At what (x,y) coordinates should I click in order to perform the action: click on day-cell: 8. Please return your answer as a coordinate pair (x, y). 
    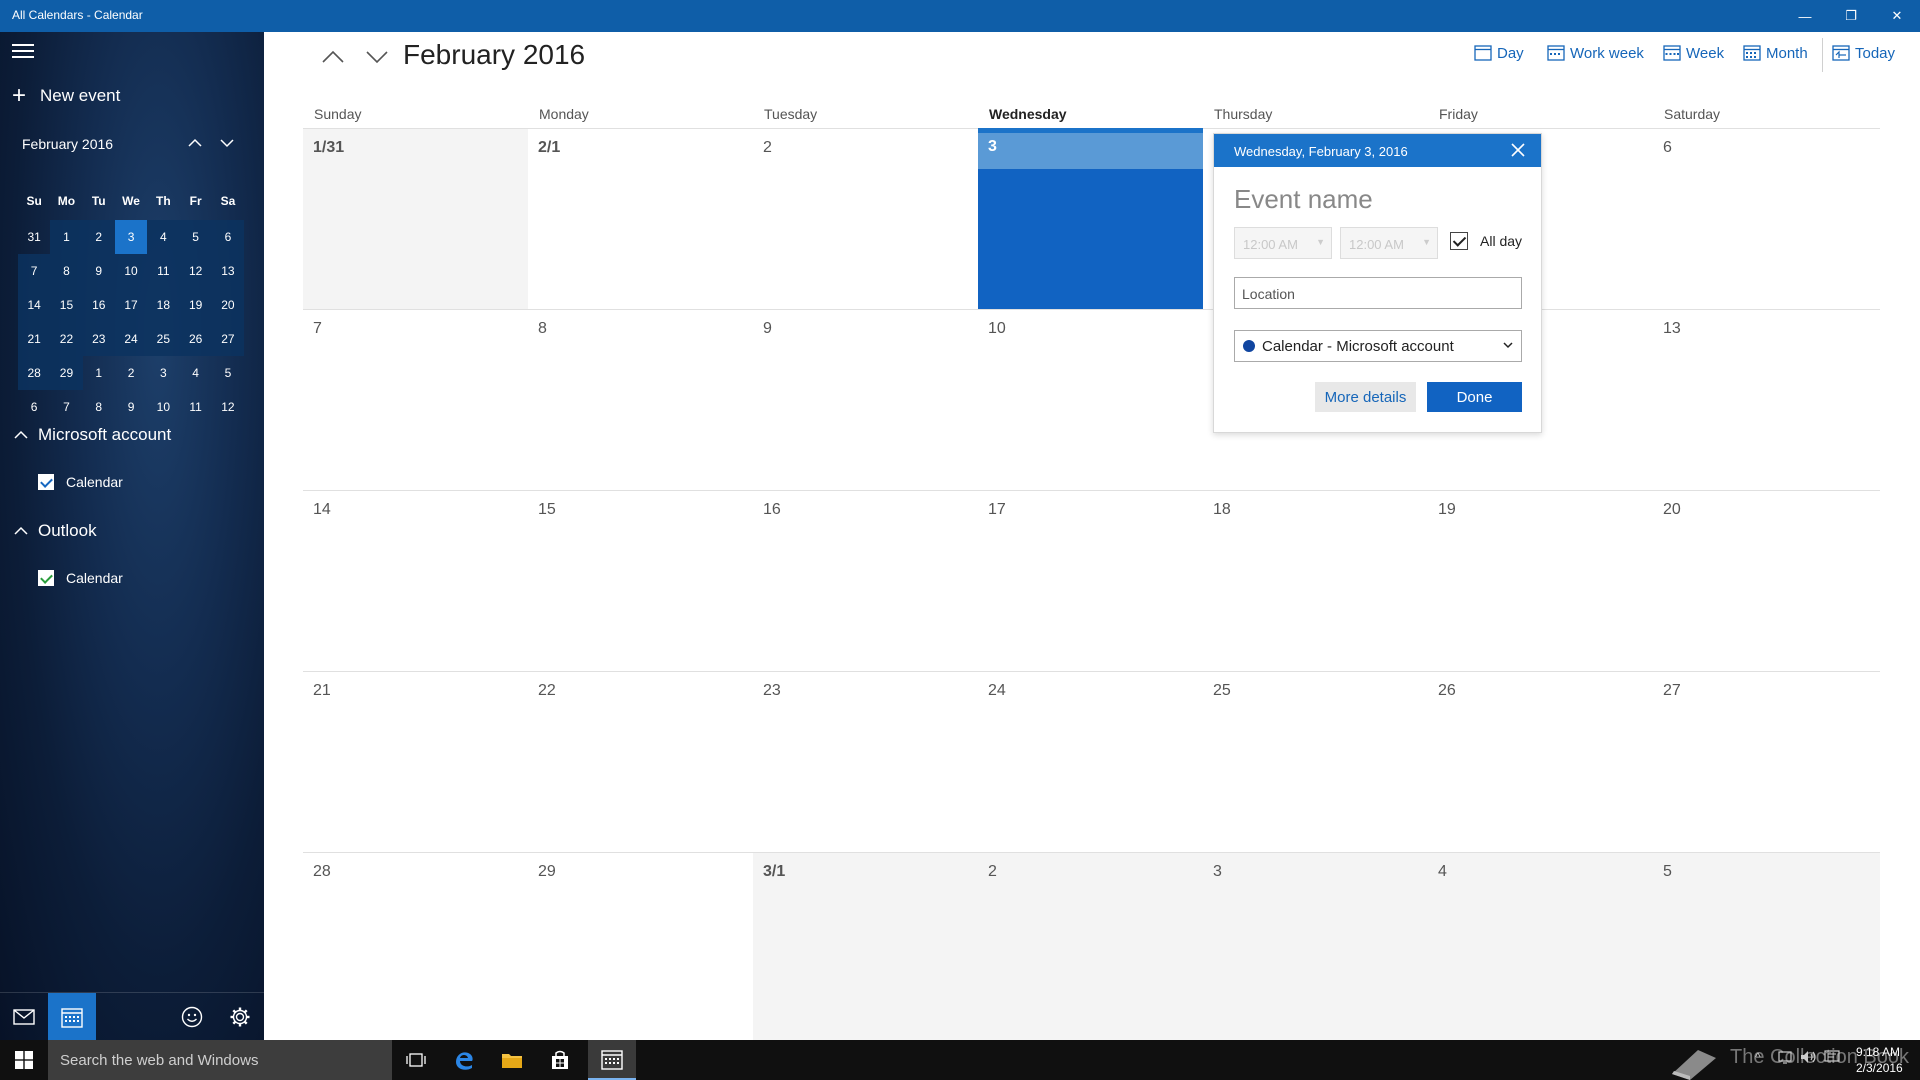
    Looking at the image, I should click on (640, 399).